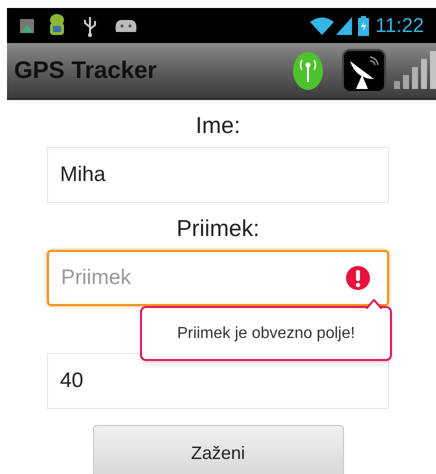 Image resolution: width=436 pixels, height=474 pixels. I want to click on usb-icon, so click(90, 25).